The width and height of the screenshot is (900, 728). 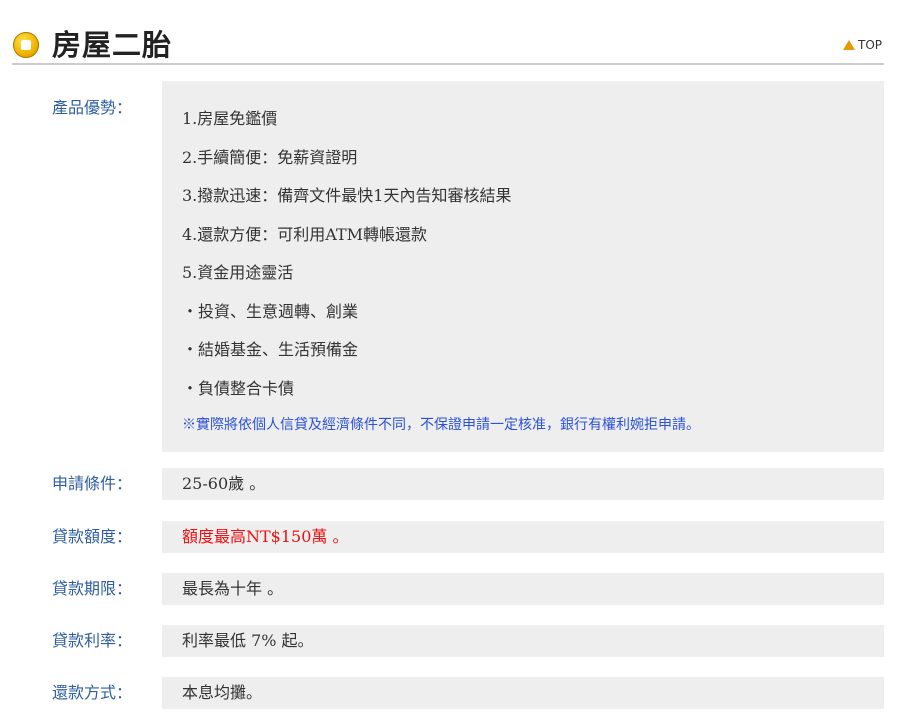 I want to click on advantage-item: 1.房屋免鑑價, so click(x=230, y=118).